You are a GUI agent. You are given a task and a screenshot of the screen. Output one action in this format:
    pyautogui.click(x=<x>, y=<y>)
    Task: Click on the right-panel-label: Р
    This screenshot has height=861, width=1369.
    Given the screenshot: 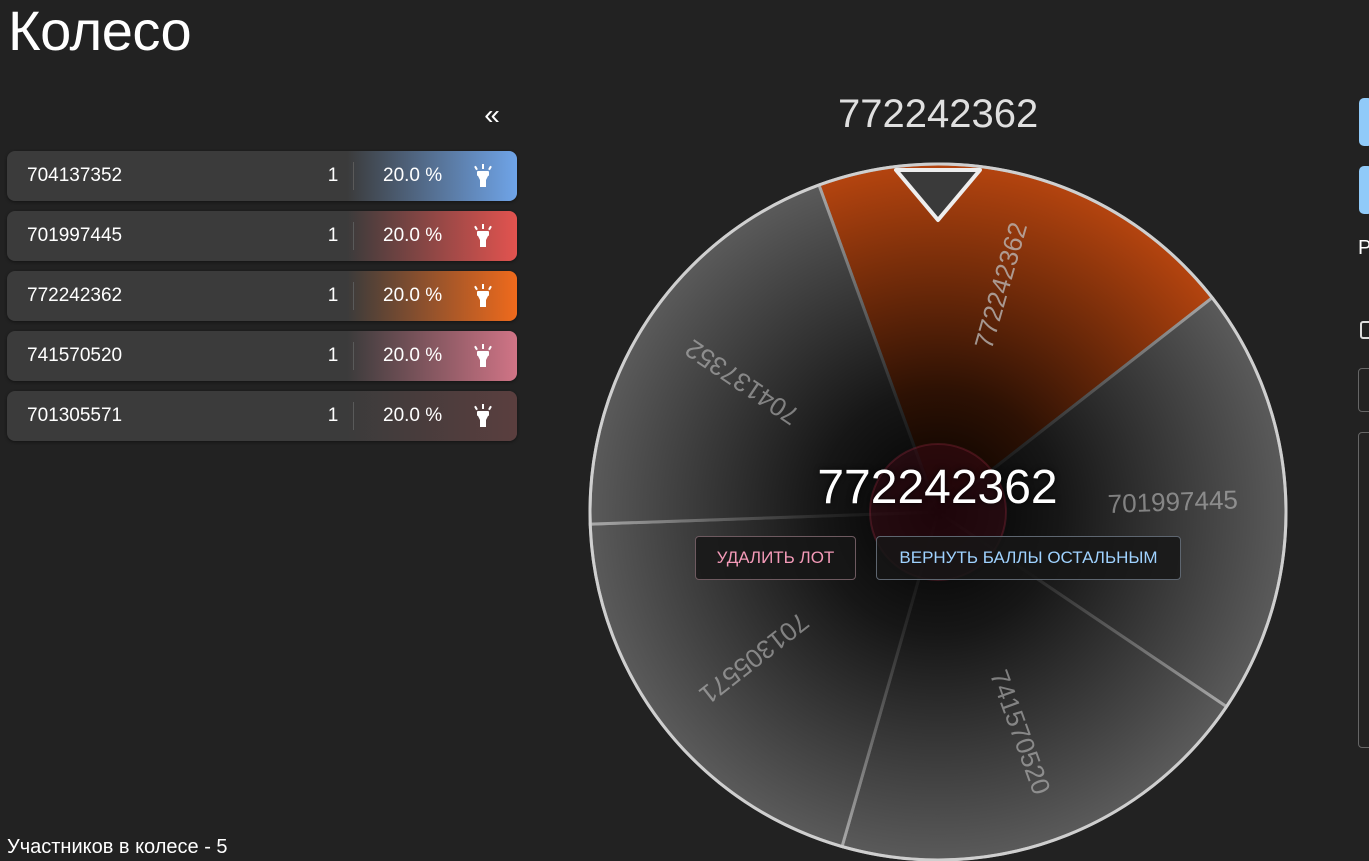 What is the action you would take?
    pyautogui.click(x=1363, y=248)
    